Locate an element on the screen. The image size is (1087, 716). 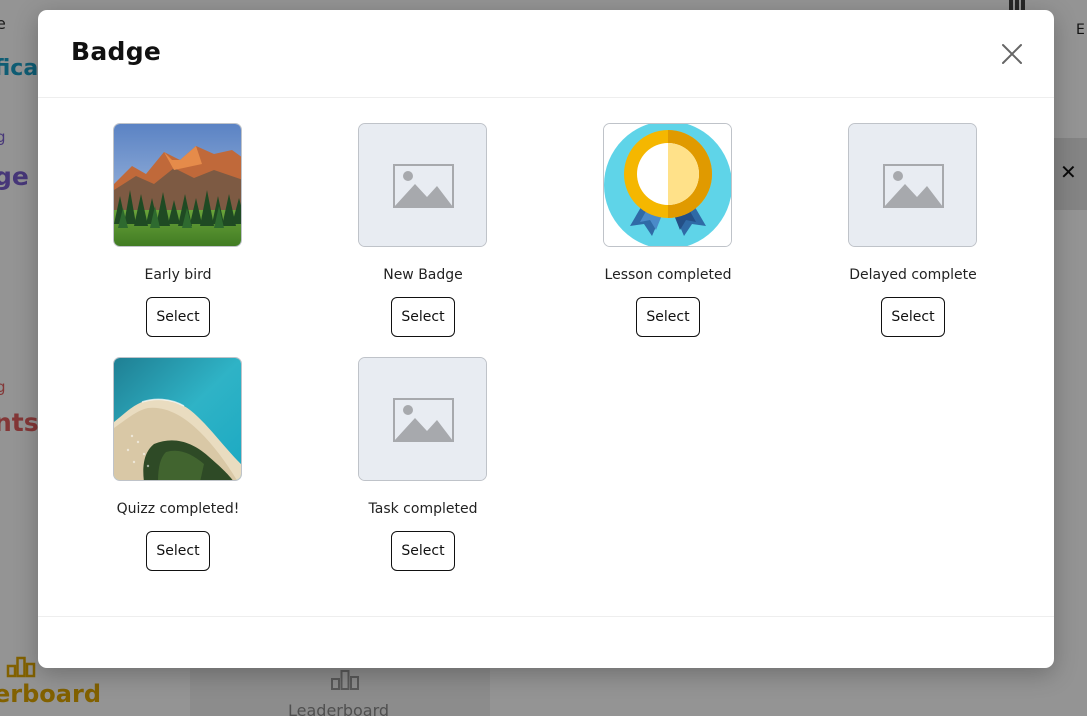
mountain-forest-photo is located at coordinates (177, 185).